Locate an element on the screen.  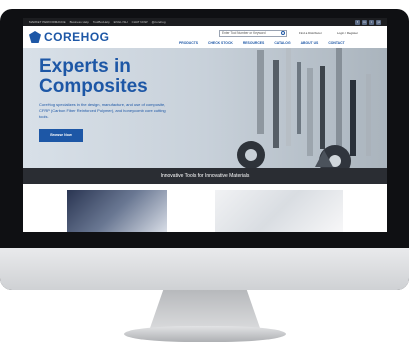
social-links: f in t yt is located at coordinates (368, 22).